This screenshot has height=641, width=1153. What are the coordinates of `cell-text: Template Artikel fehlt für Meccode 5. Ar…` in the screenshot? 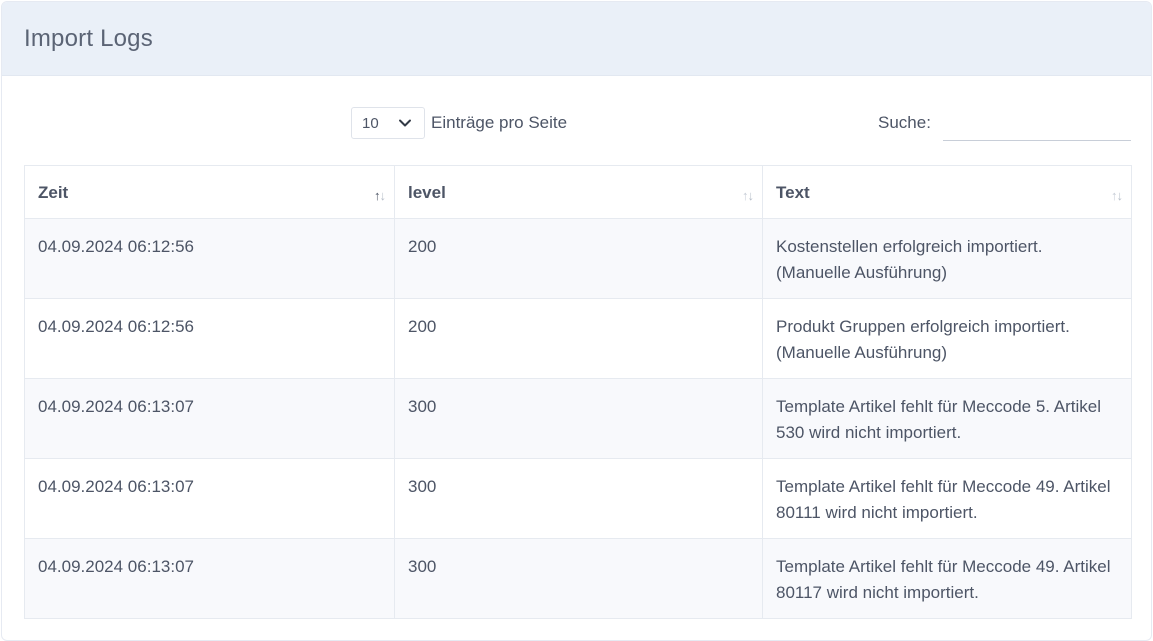 It's located at (947, 418).